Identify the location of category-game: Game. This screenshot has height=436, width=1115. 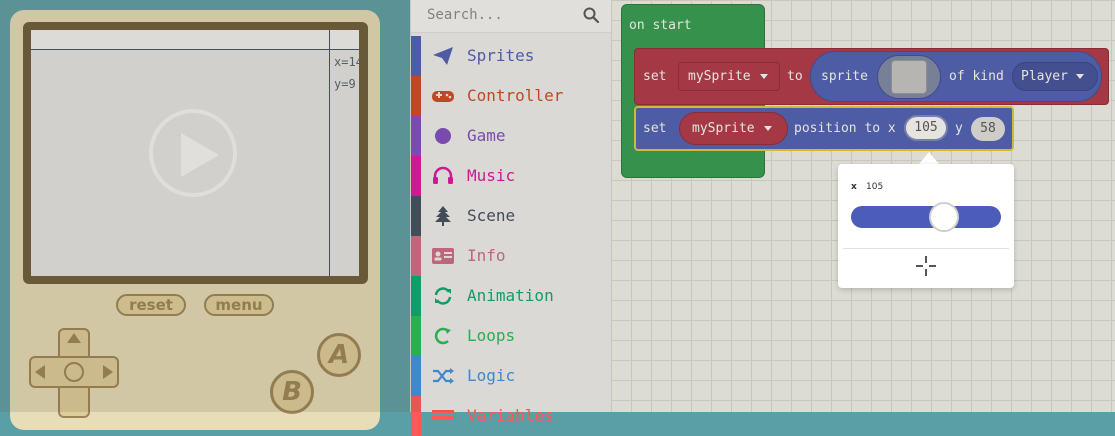
(511, 136).